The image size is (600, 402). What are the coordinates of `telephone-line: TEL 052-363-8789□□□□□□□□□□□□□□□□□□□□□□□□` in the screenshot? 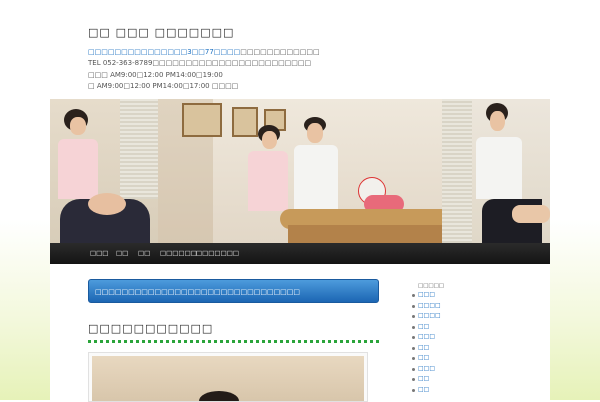 It's located at (200, 63).